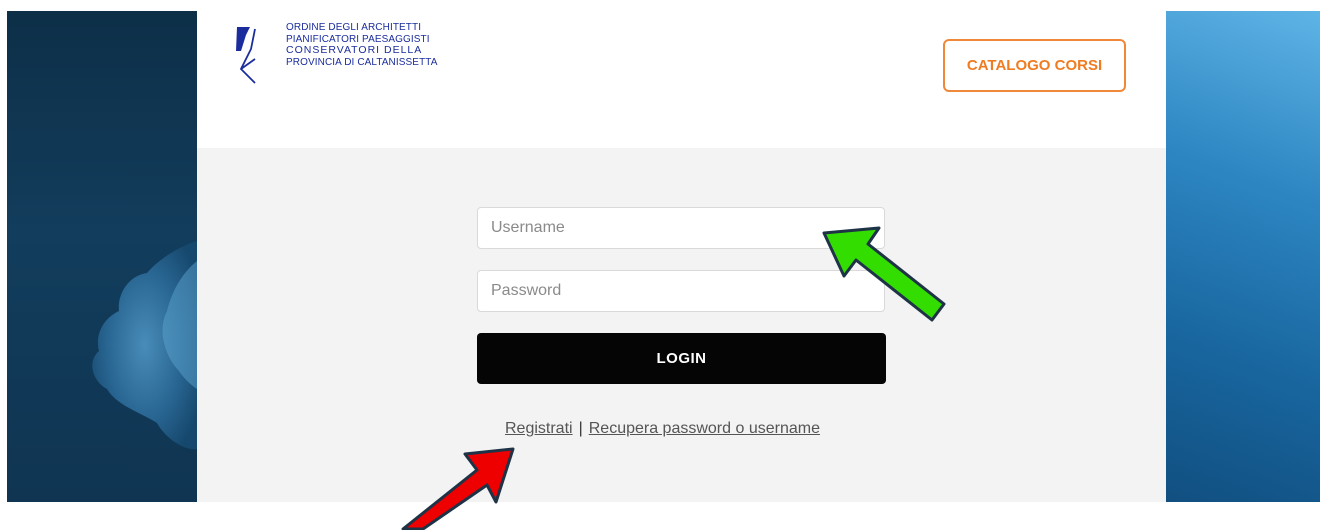 This screenshot has width=1320, height=530. I want to click on catalog-button: CATALOGO CORSI, so click(1034, 65).